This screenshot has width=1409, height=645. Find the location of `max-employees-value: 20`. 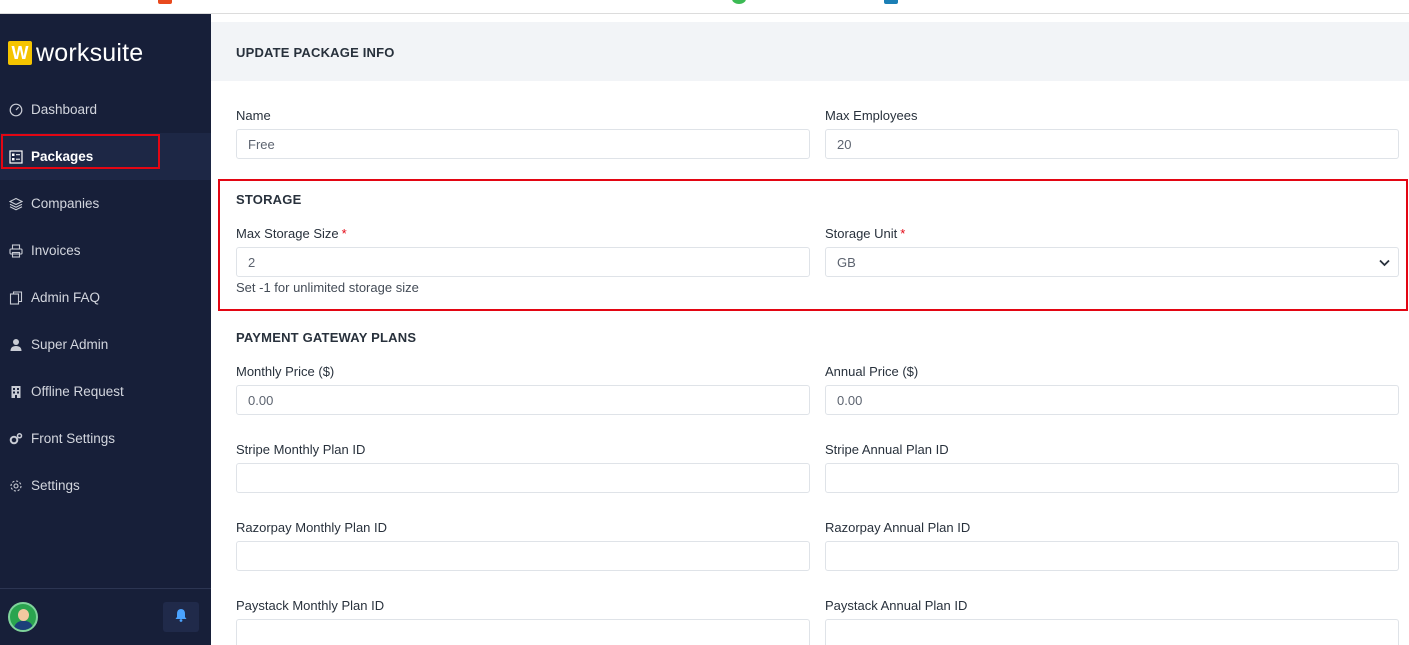

max-employees-value: 20 is located at coordinates (844, 144).